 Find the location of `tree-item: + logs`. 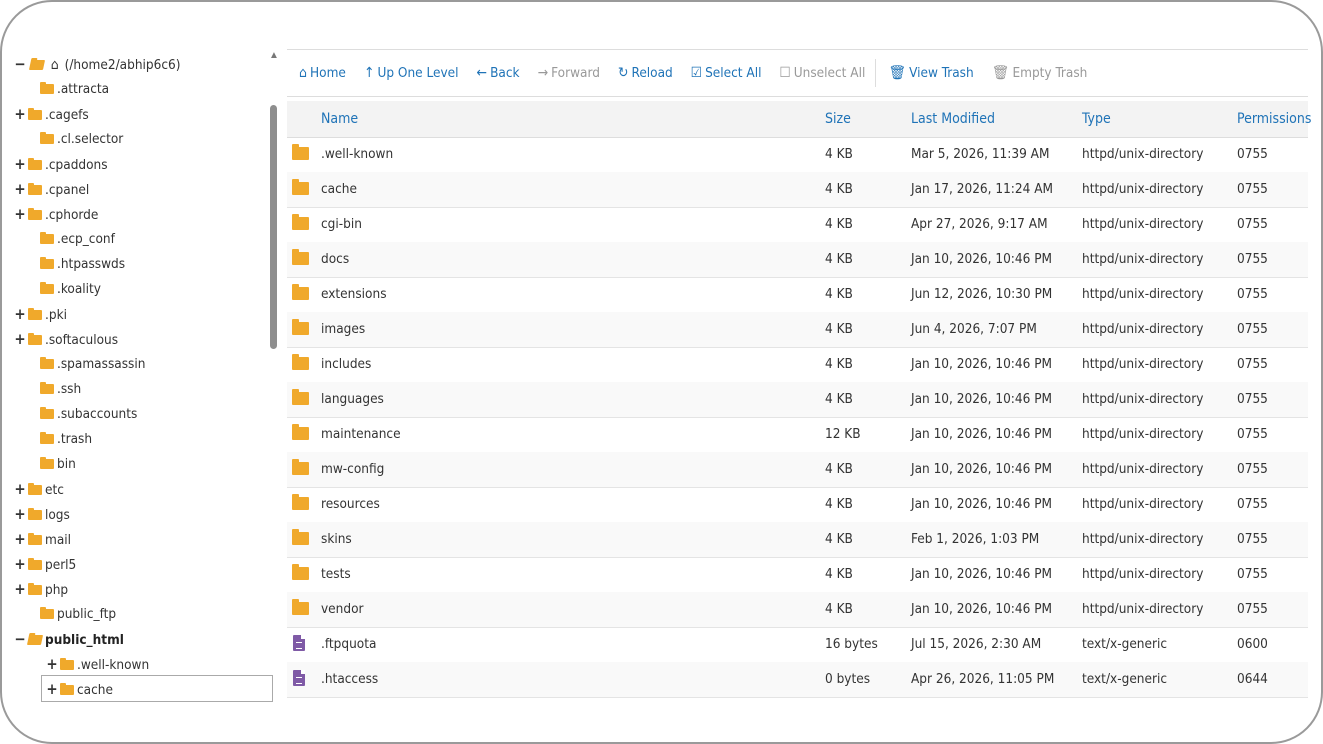

tree-item: + logs is located at coordinates (42, 514).